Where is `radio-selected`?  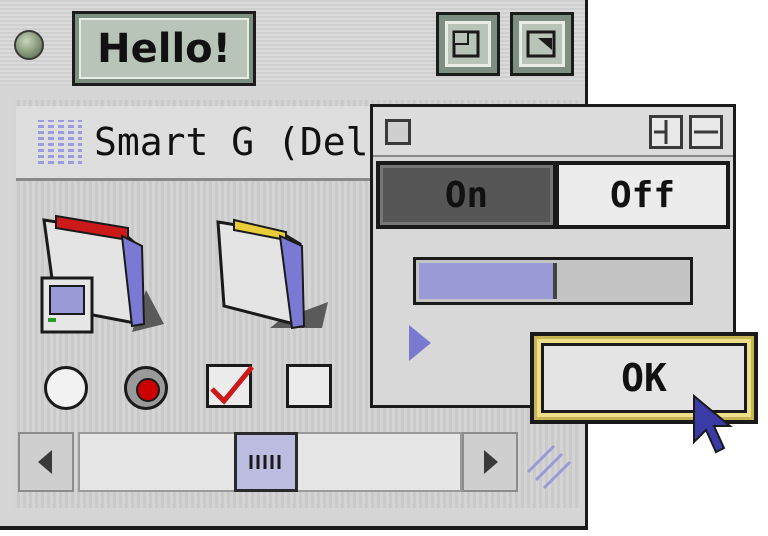 radio-selected is located at coordinates (146, 388).